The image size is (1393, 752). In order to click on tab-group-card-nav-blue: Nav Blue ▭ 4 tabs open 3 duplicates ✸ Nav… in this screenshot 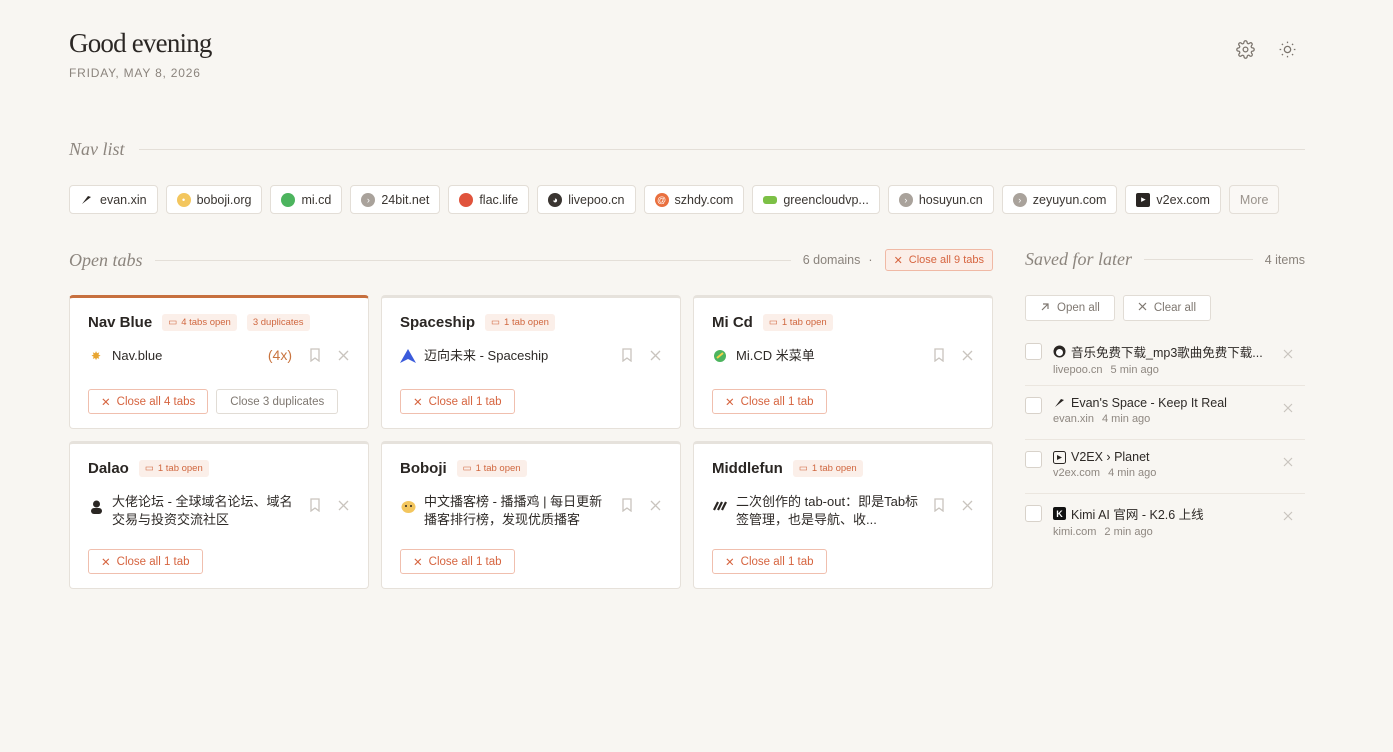, I will do `click(219, 362)`.